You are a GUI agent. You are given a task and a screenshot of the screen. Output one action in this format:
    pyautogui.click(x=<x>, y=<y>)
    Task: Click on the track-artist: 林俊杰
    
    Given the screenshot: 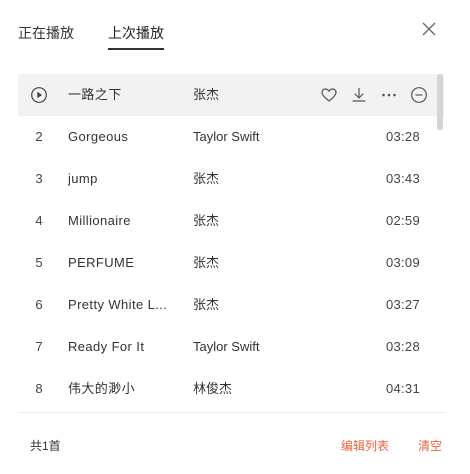 What is the action you would take?
    pyautogui.click(x=248, y=389)
    